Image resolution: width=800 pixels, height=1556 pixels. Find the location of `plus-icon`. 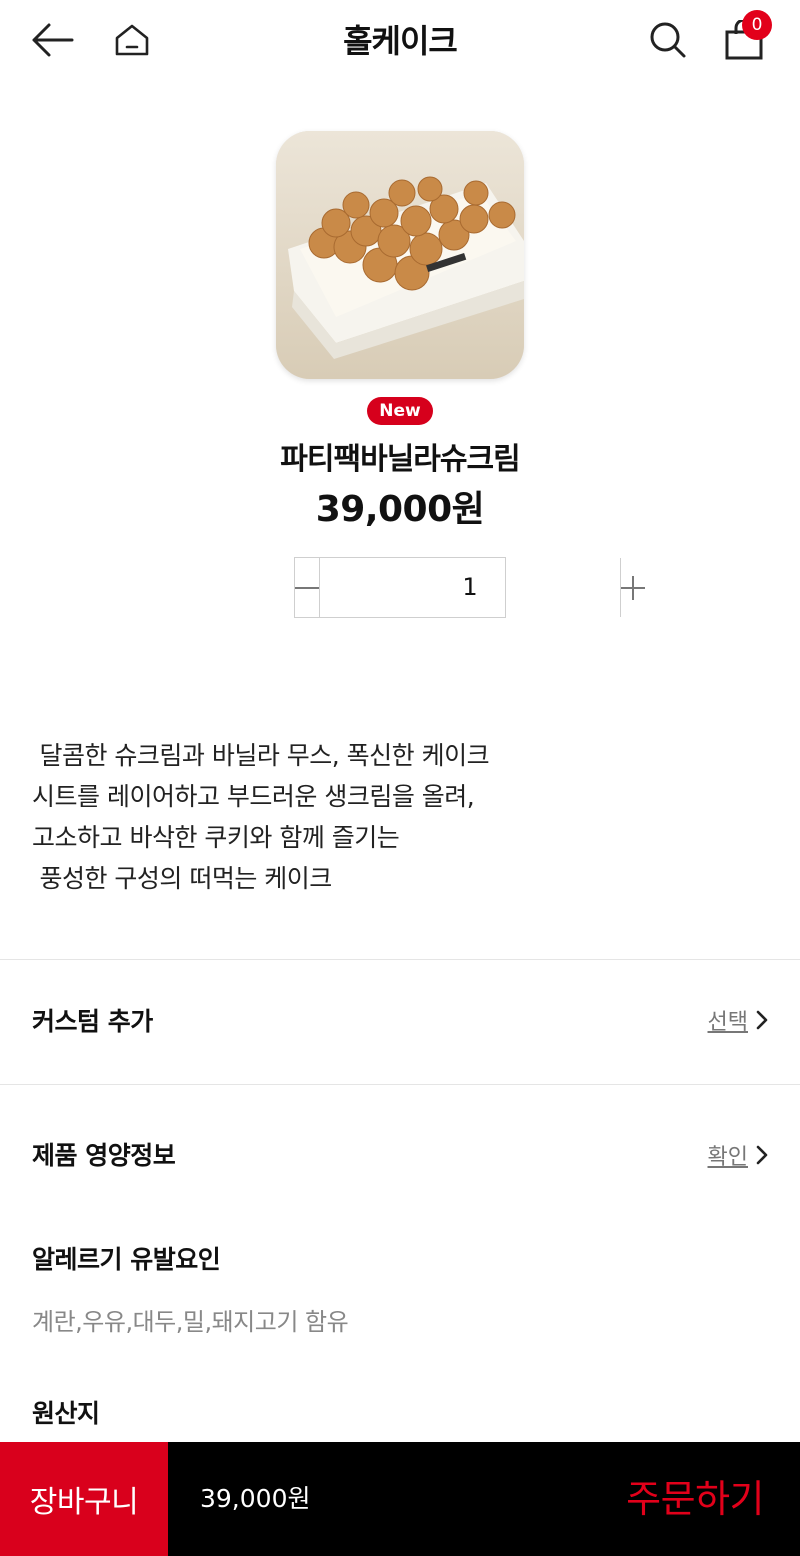

plus-icon is located at coordinates (633, 587).